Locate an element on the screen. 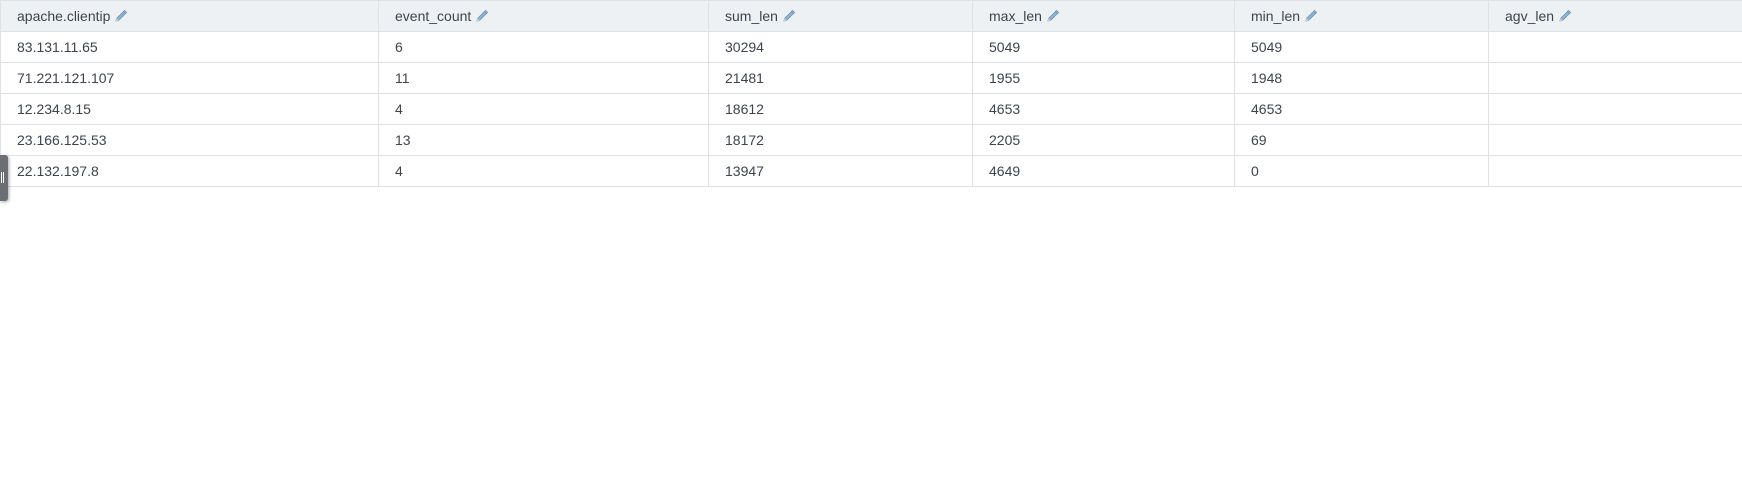 The height and width of the screenshot is (496, 1742). cell-apache-clientip: 22.132.197.8 is located at coordinates (189, 171).